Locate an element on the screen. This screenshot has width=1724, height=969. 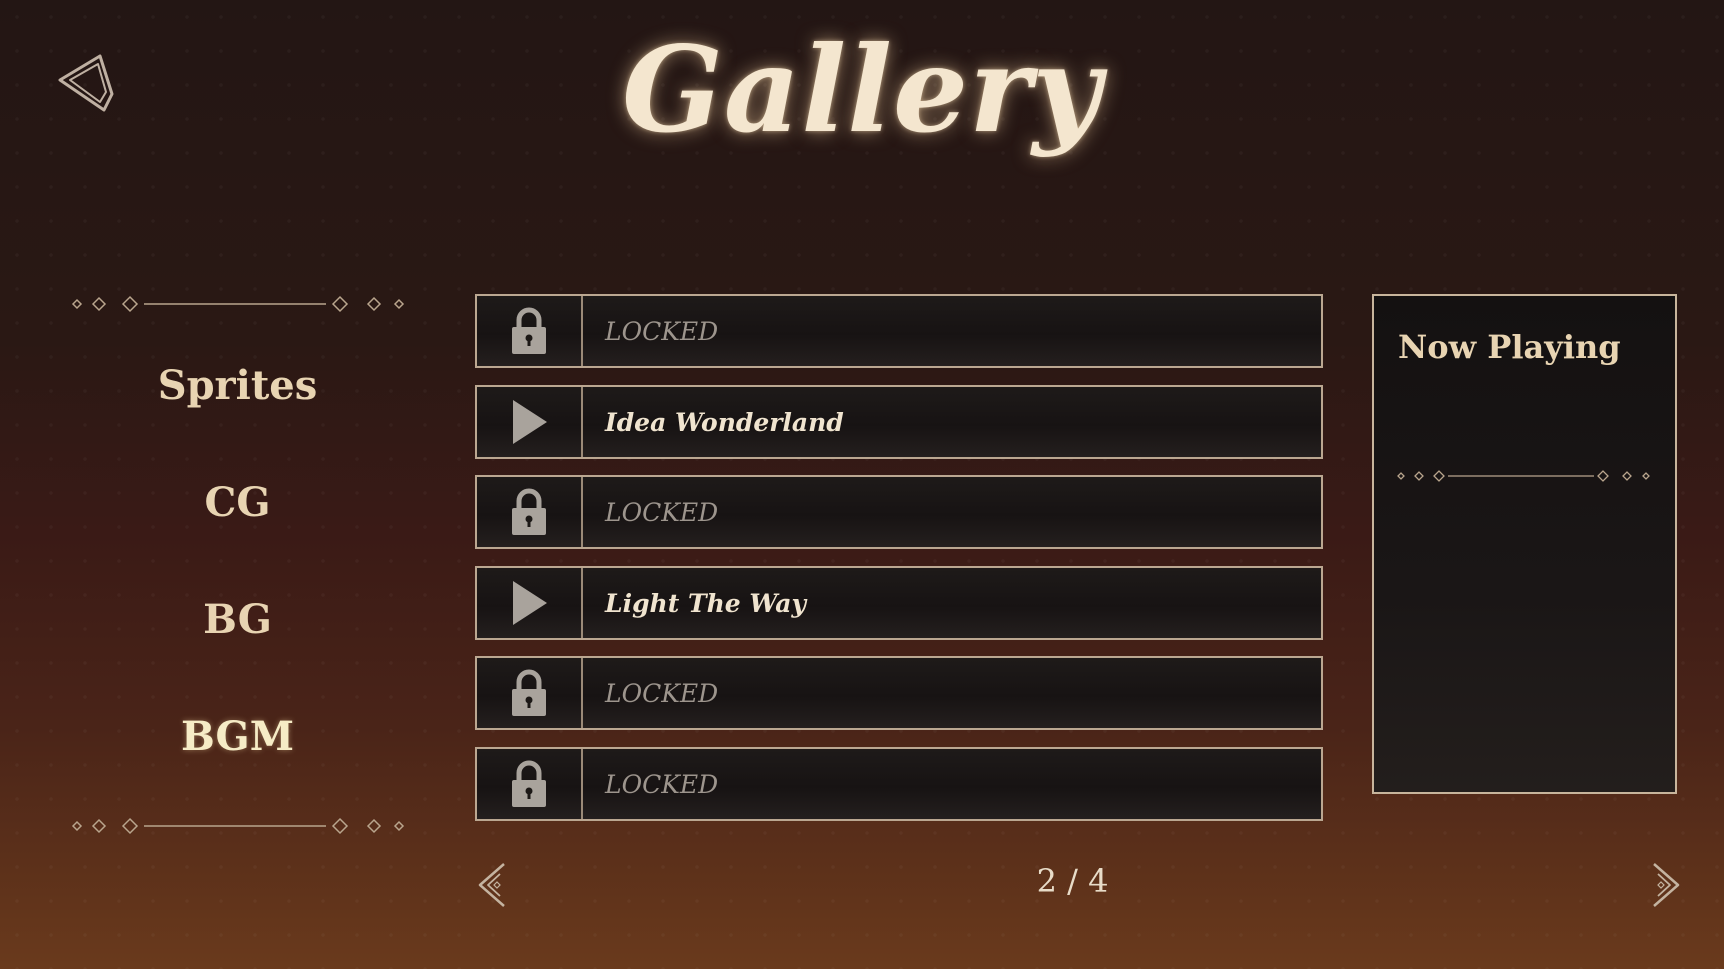
now-playing-panel: Now Playing is located at coordinates (1524, 544).